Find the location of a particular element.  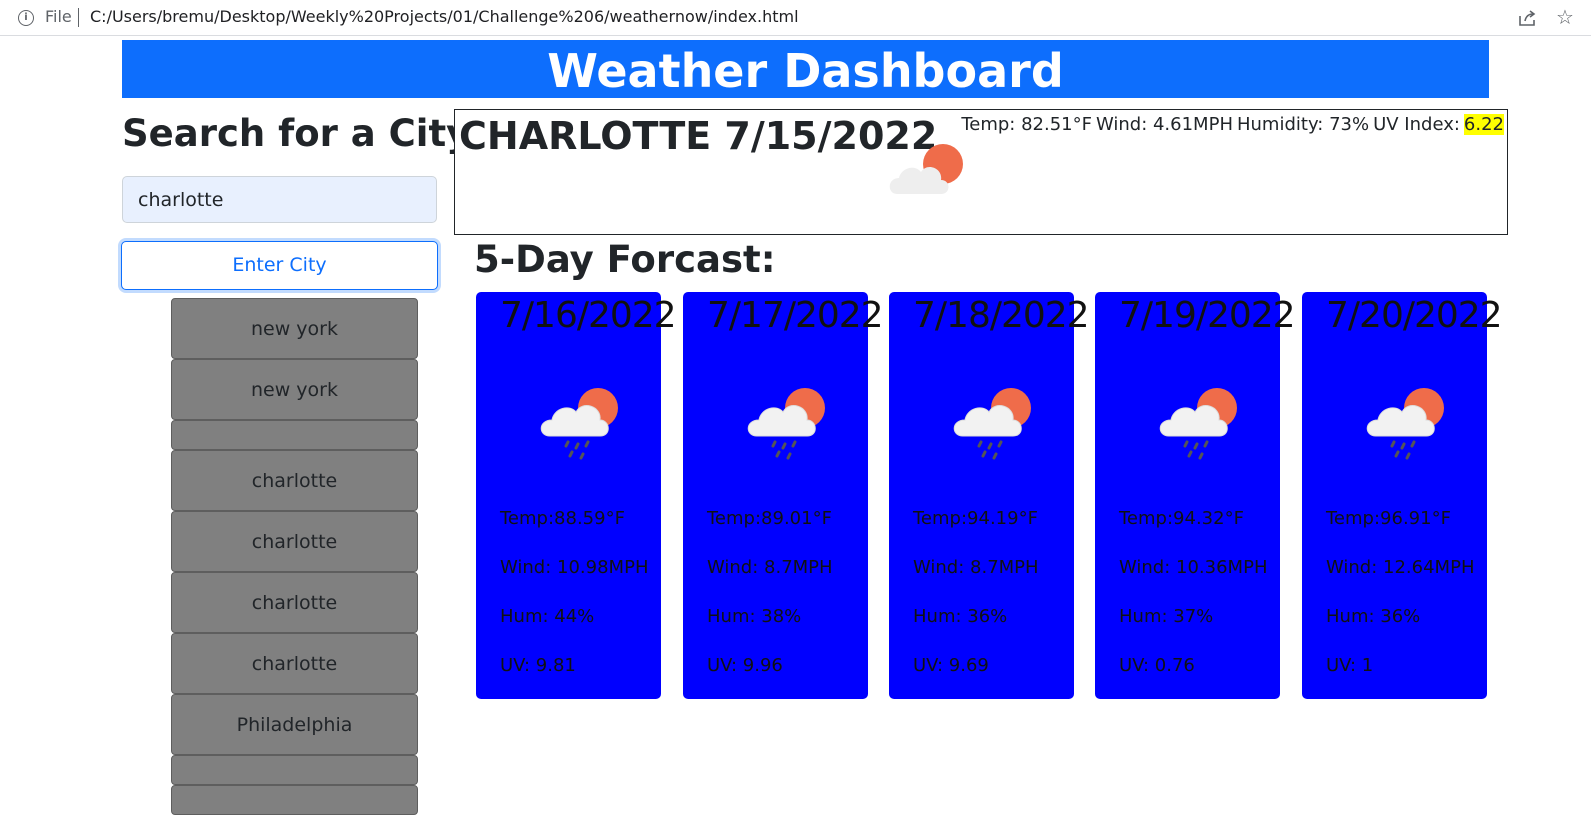

city-search-input is located at coordinates (279, 199).